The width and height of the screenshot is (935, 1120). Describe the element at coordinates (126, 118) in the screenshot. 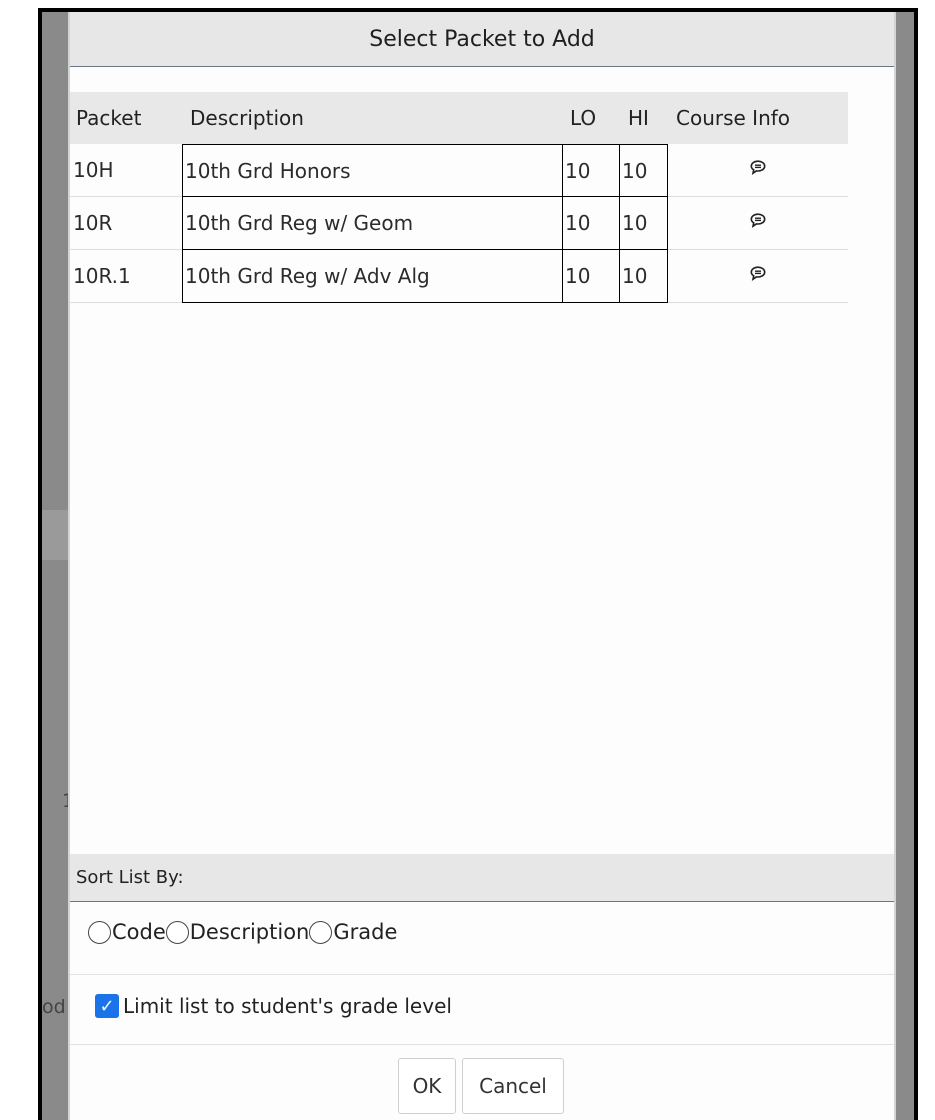

I see `col-header-packet: Packet` at that location.